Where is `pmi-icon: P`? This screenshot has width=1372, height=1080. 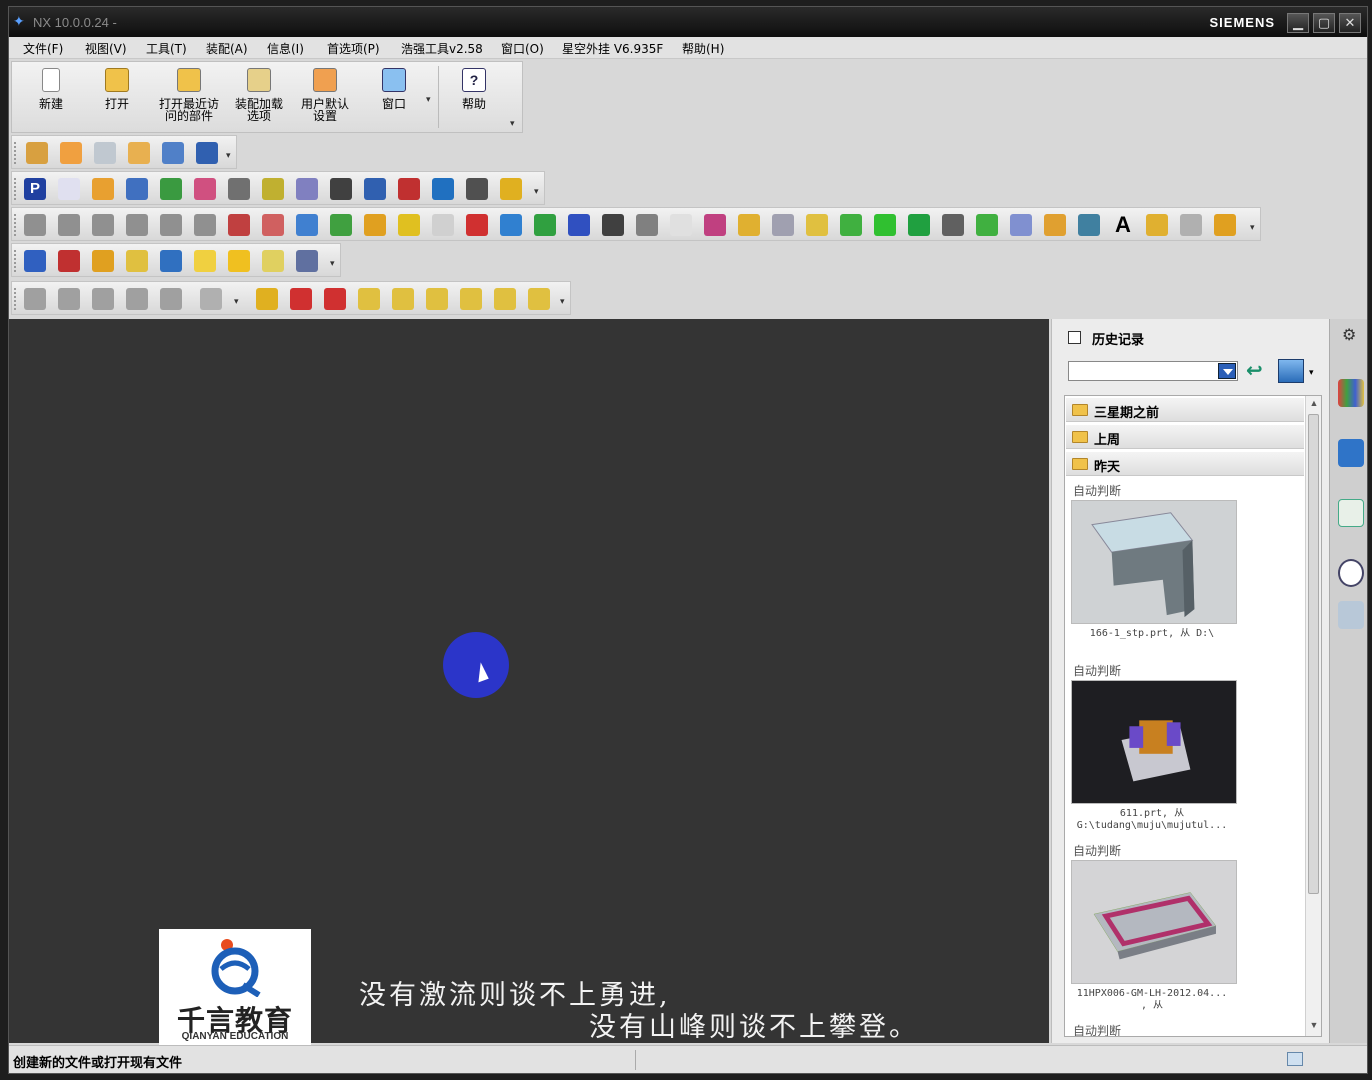
pmi-icon: P is located at coordinates (35, 189).